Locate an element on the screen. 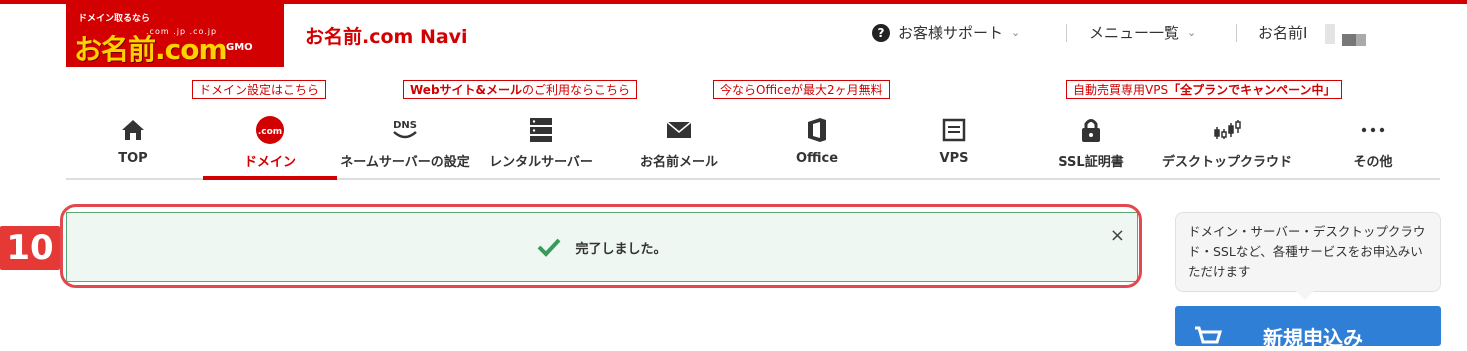 This screenshot has width=1467, height=351. account-menu: お名前I is located at coordinates (1282, 32).